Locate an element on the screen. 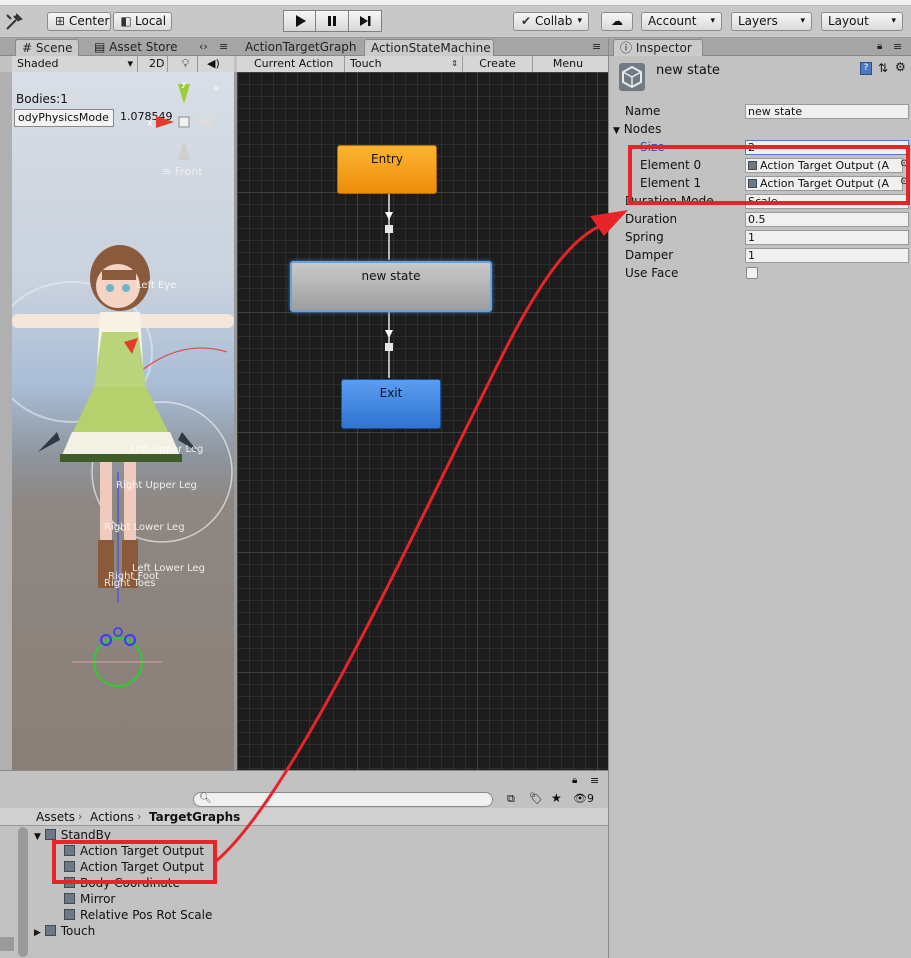  tab-asset-store-label: Asset Store is located at coordinates (143, 47).